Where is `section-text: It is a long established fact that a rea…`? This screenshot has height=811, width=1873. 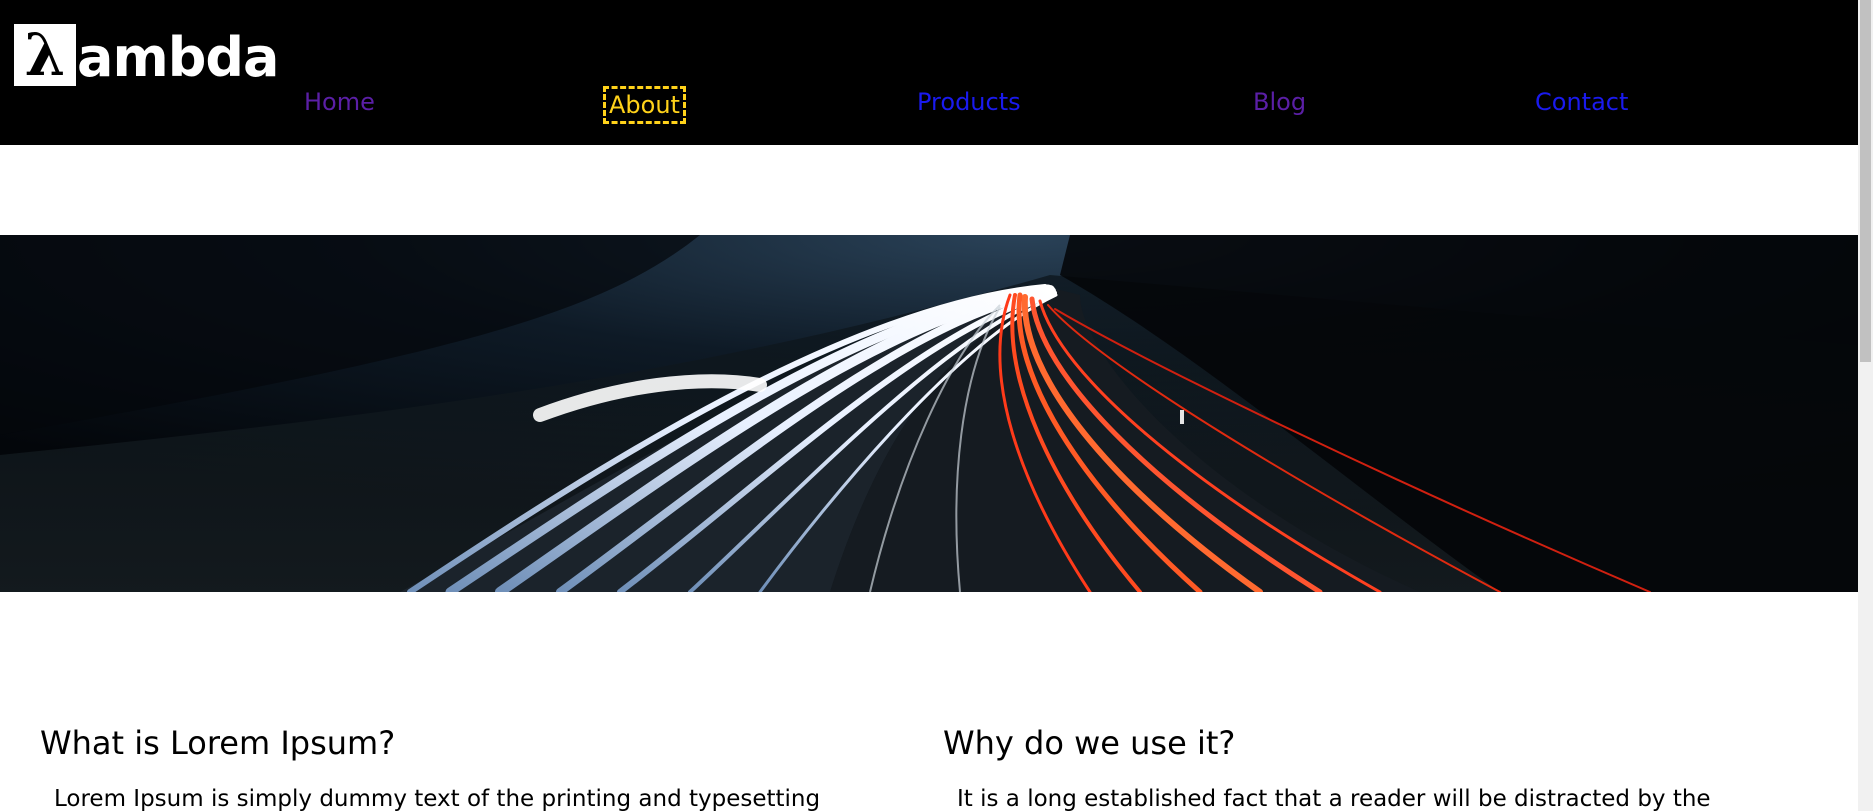 section-text: It is a long established fact that a rea… is located at coordinates (1334, 798).